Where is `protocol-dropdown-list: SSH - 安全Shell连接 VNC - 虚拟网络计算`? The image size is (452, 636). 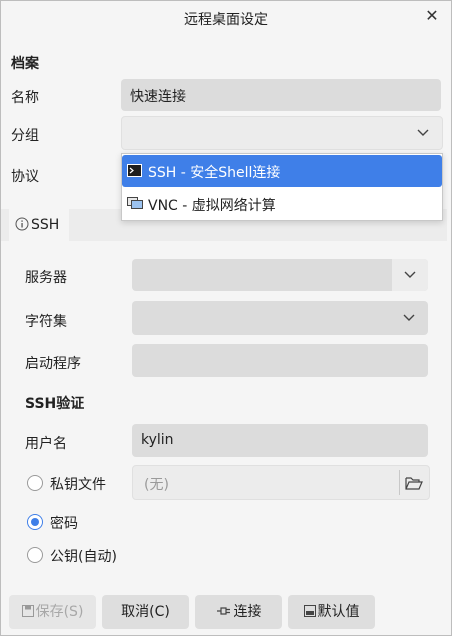 protocol-dropdown-list: SSH - 安全Shell连接 VNC - 虚拟网络计算 is located at coordinates (282, 187).